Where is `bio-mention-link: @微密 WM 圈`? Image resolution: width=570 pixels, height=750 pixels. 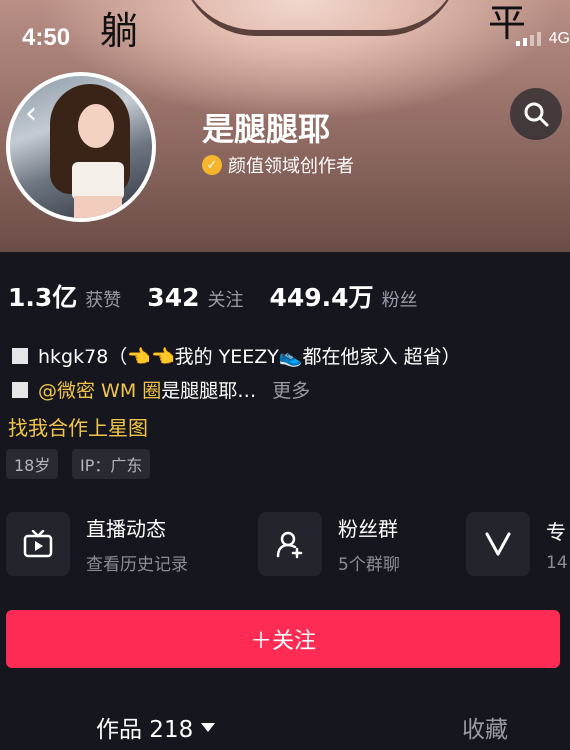 bio-mention-link: @微密 WM 圈 is located at coordinates (99, 389).